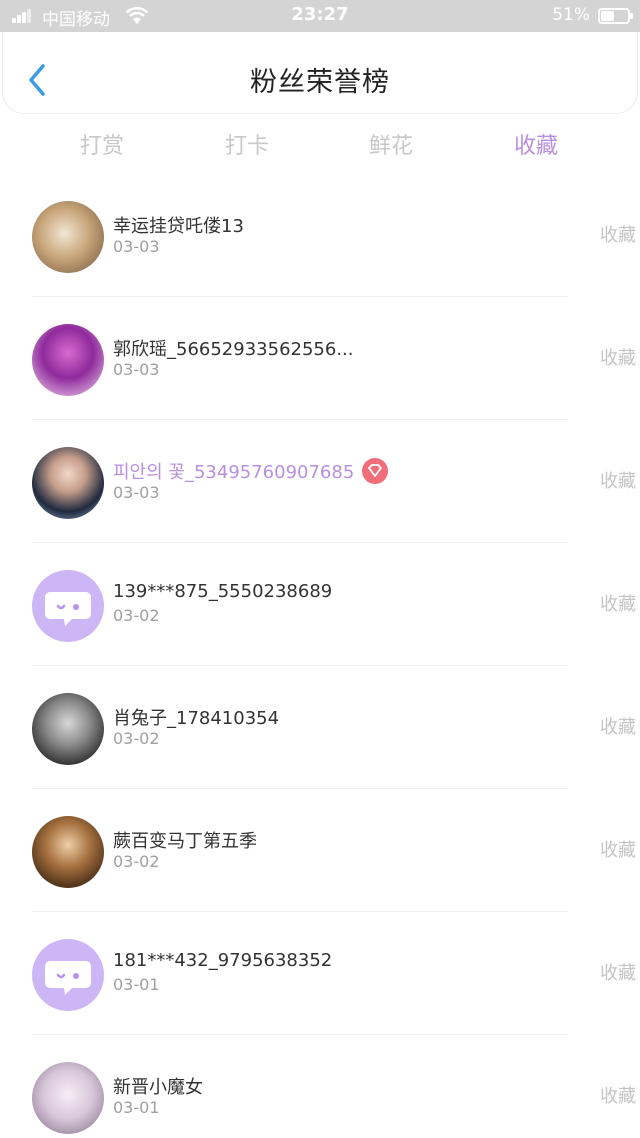 This screenshot has height=1138, width=640. Describe the element at coordinates (102, 144) in the screenshot. I see `tab-reward: 打赏` at that location.